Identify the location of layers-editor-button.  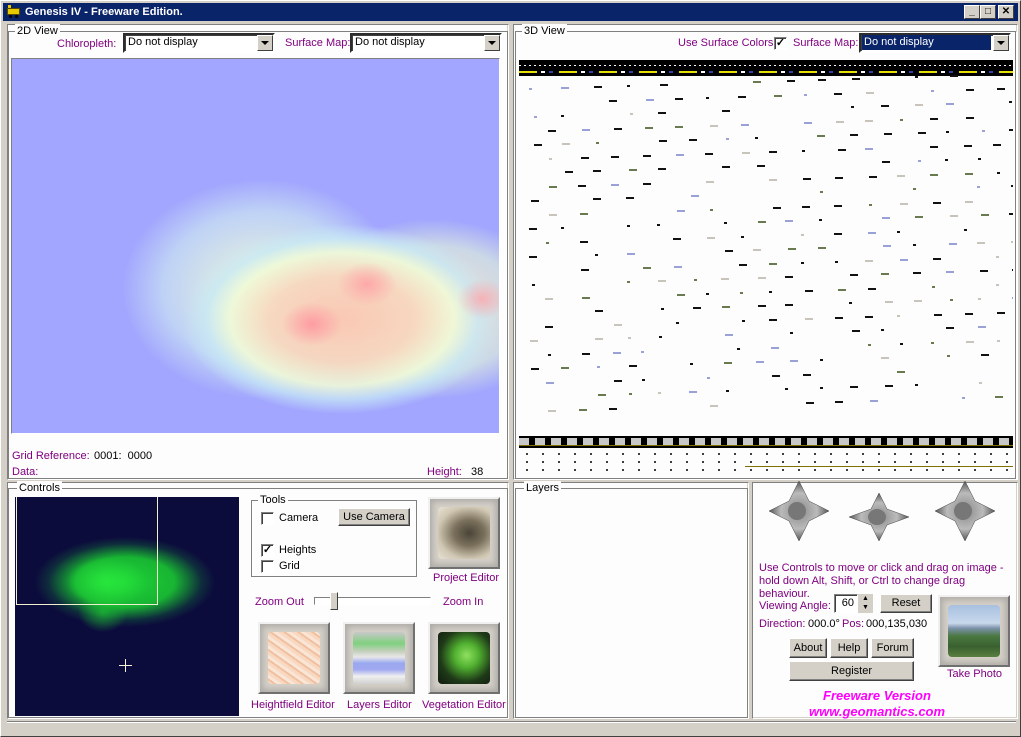
(379, 658).